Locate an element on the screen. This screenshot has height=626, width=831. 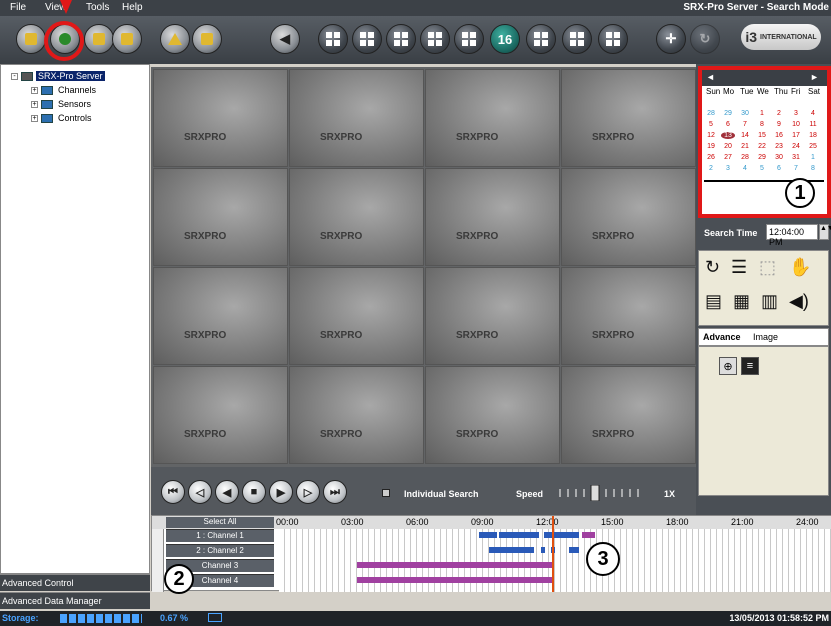
enhance-button: ≡ is located at coordinates (750, 366).